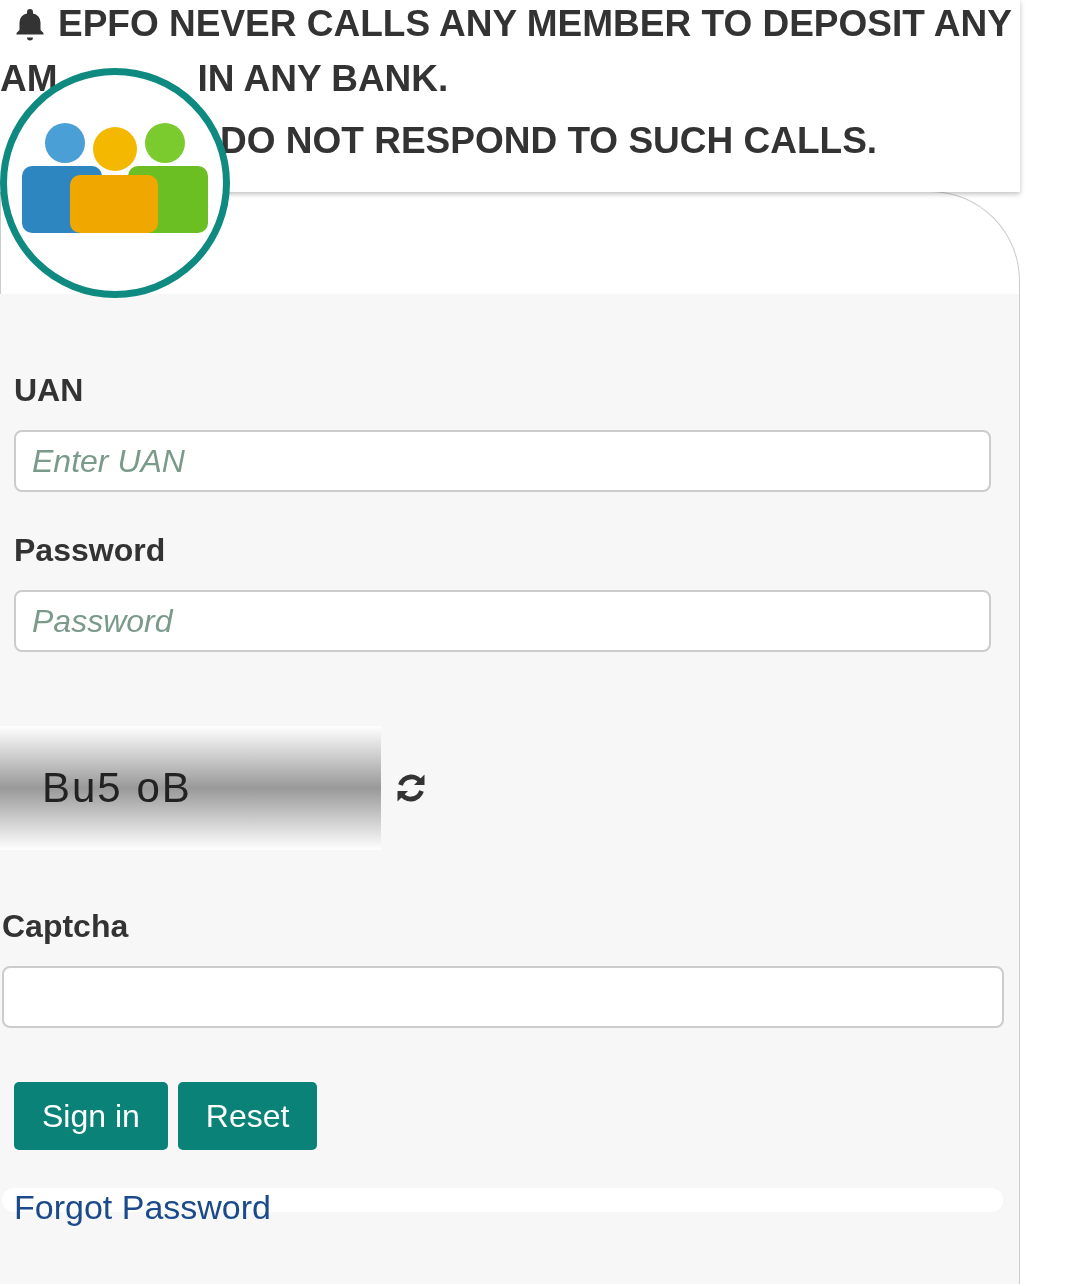 Image resolution: width=1080 pixels, height=1286 pixels. What do you see at coordinates (503, 997) in the screenshot?
I see `captcha-field` at bounding box center [503, 997].